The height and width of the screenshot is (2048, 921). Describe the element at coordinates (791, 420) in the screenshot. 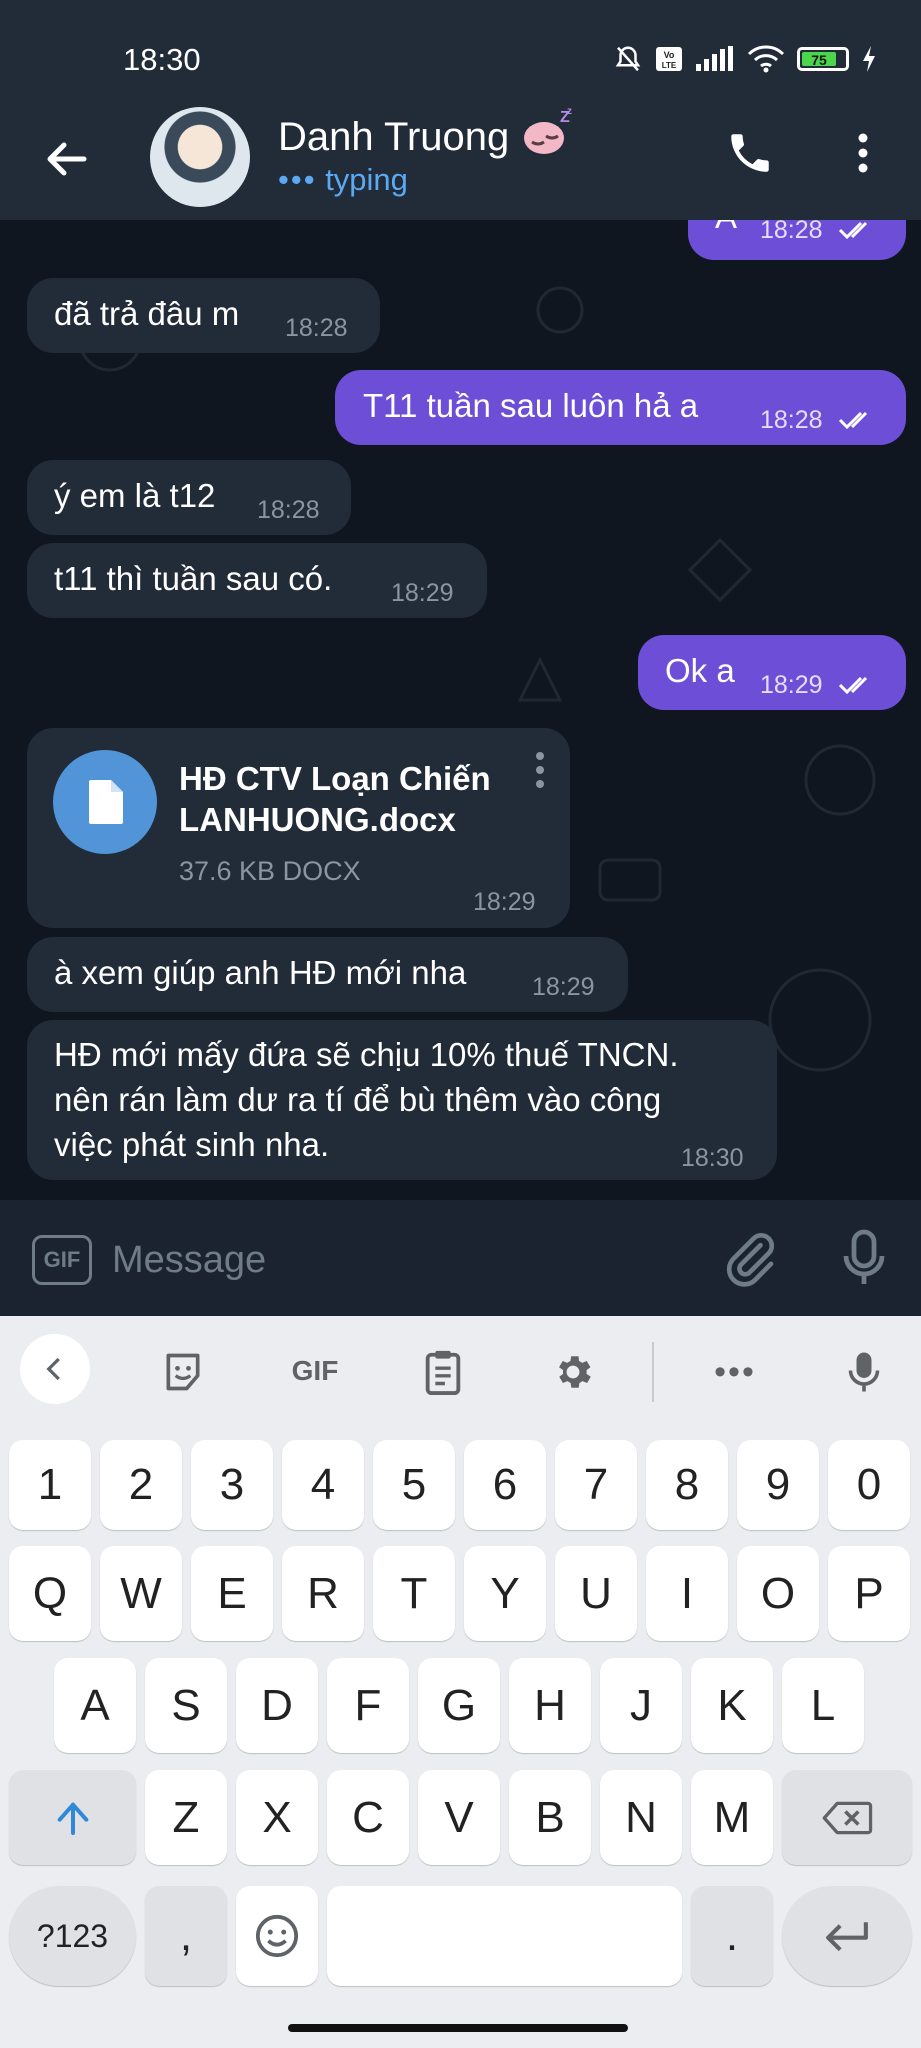

I see `message-time: 18:28` at that location.